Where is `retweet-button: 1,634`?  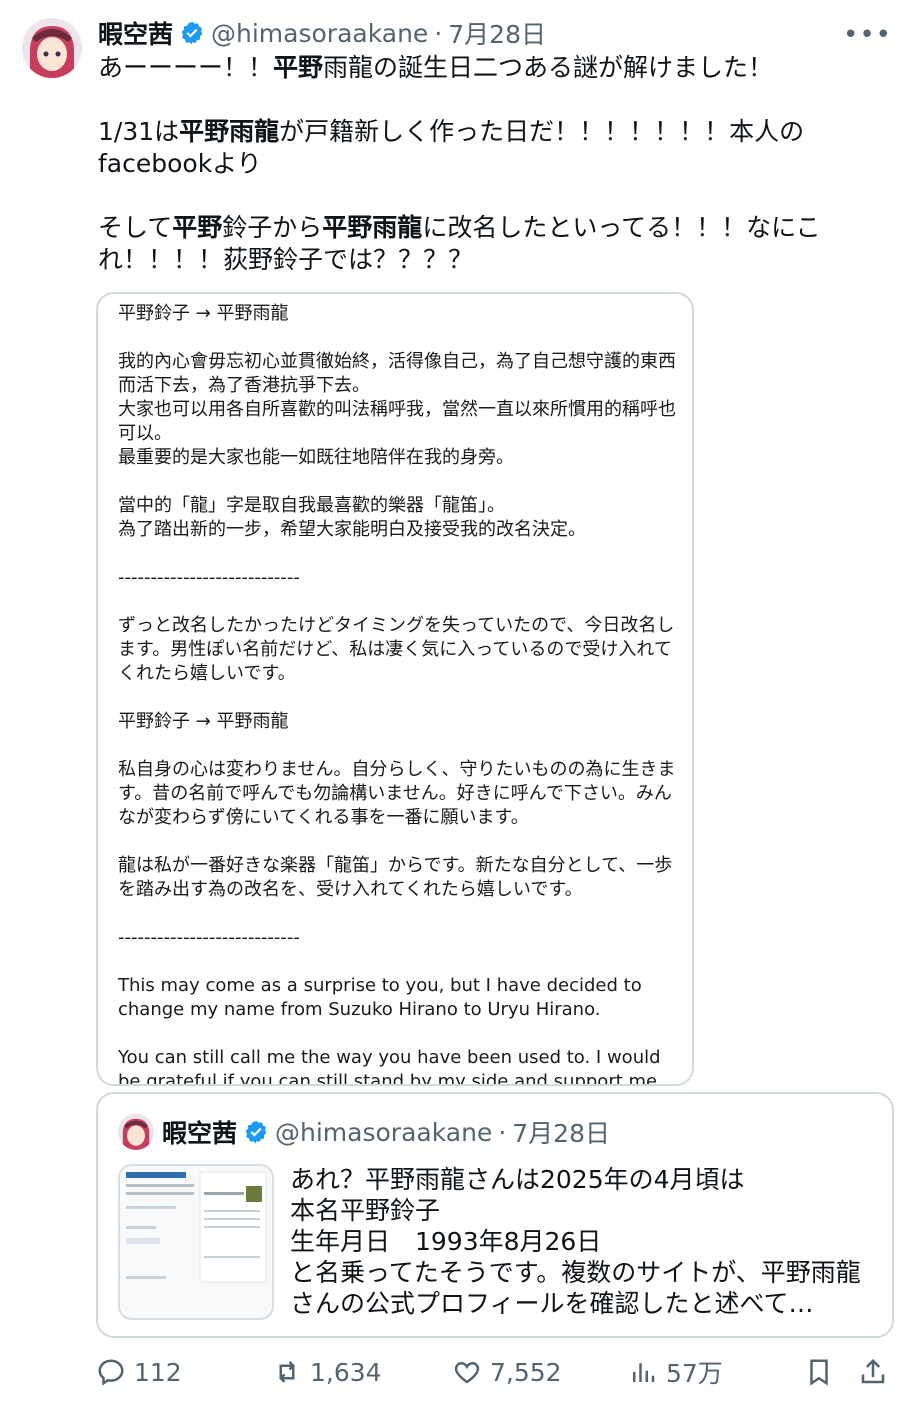
retweet-button: 1,634 is located at coordinates (327, 1372).